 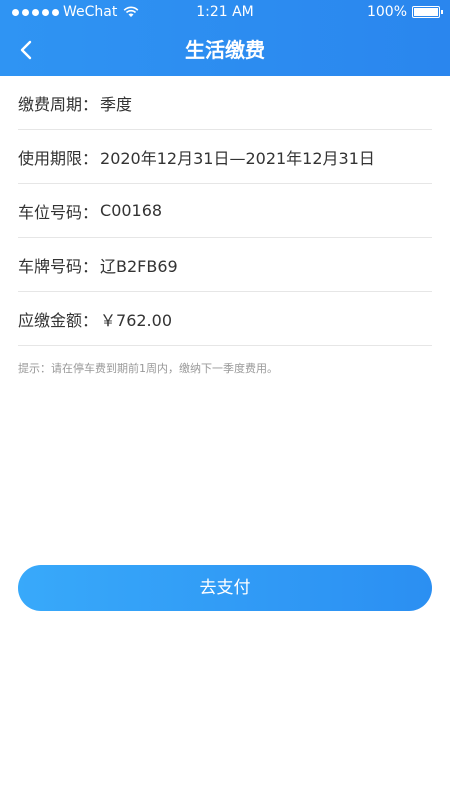 I want to click on period-value: 季度, so click(x=116, y=104).